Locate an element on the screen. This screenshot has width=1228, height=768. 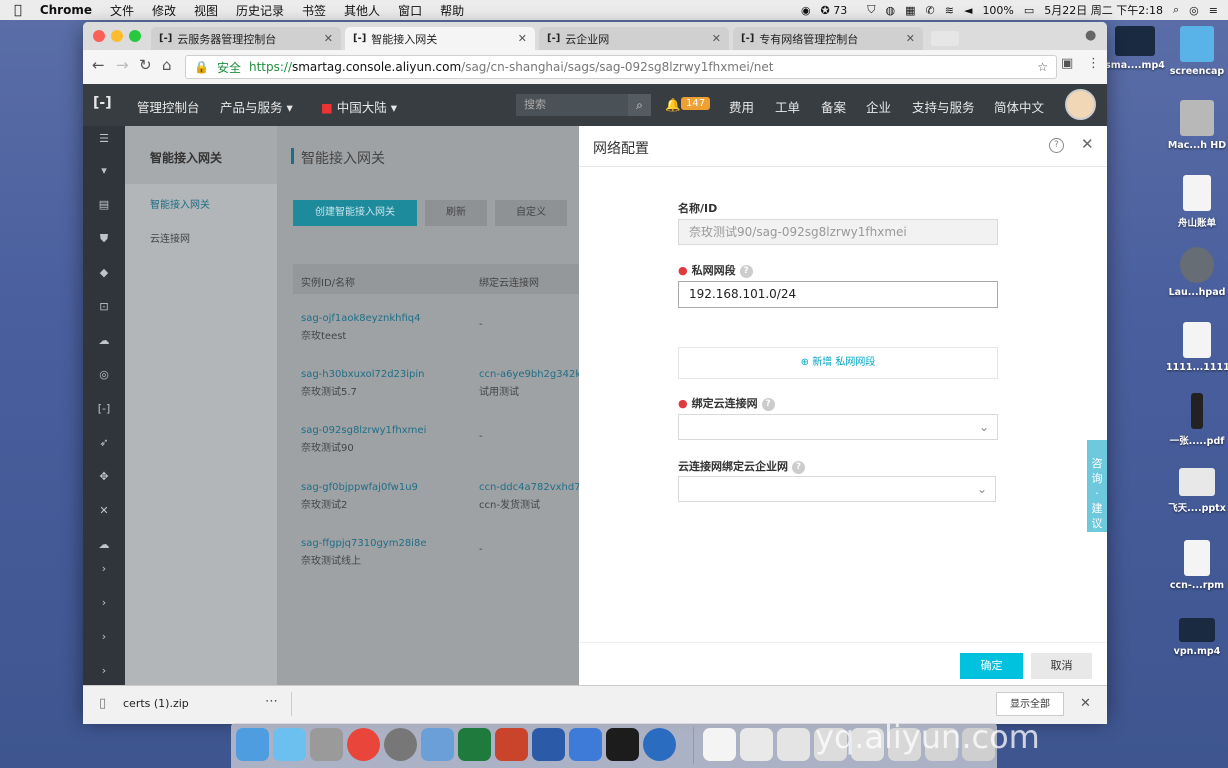
profile-icon: ● is located at coordinates (1090, 35).